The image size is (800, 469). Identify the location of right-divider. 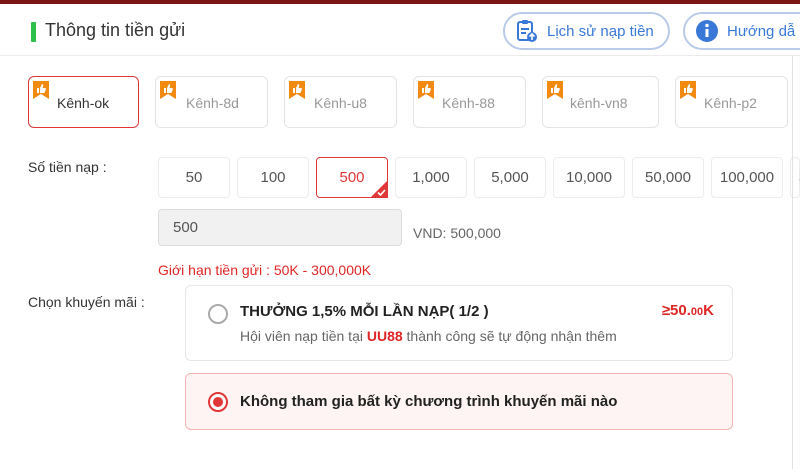
(792, 262).